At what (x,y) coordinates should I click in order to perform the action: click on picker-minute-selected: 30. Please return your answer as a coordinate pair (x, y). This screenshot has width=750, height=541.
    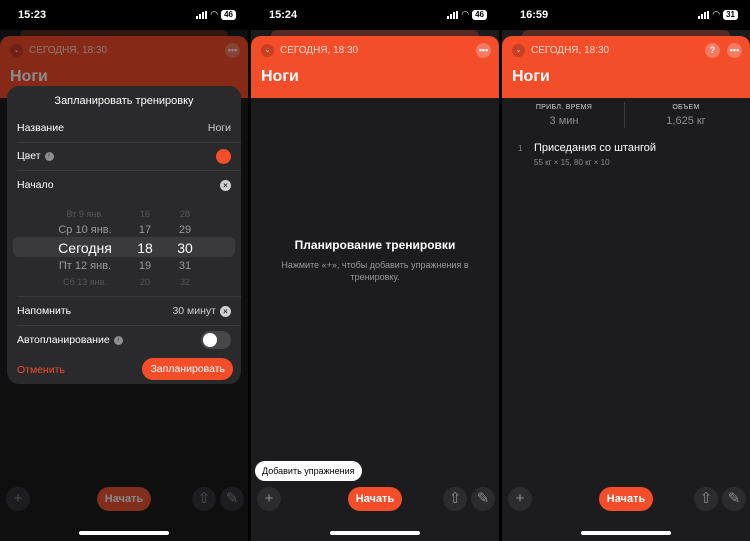
    Looking at the image, I should click on (185, 248).